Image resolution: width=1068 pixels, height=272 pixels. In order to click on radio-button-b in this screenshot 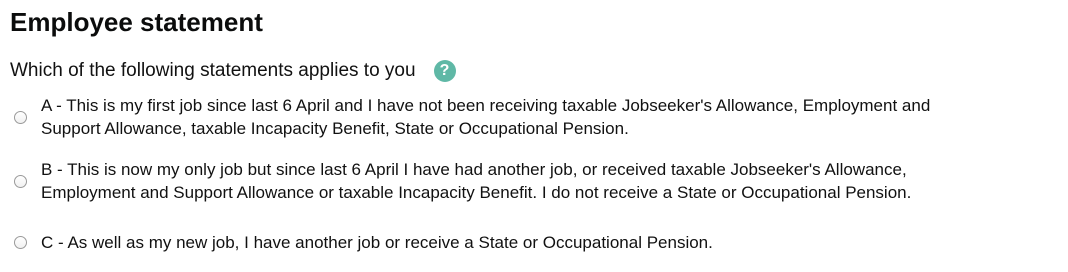, I will do `click(20, 181)`.